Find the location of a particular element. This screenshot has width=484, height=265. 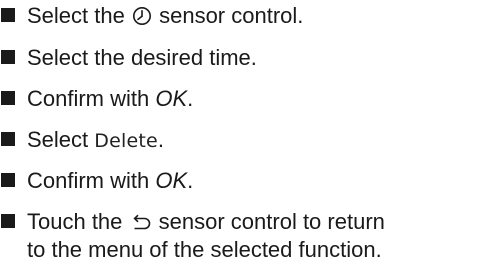

step-text: Select the is located at coordinates (76, 15).